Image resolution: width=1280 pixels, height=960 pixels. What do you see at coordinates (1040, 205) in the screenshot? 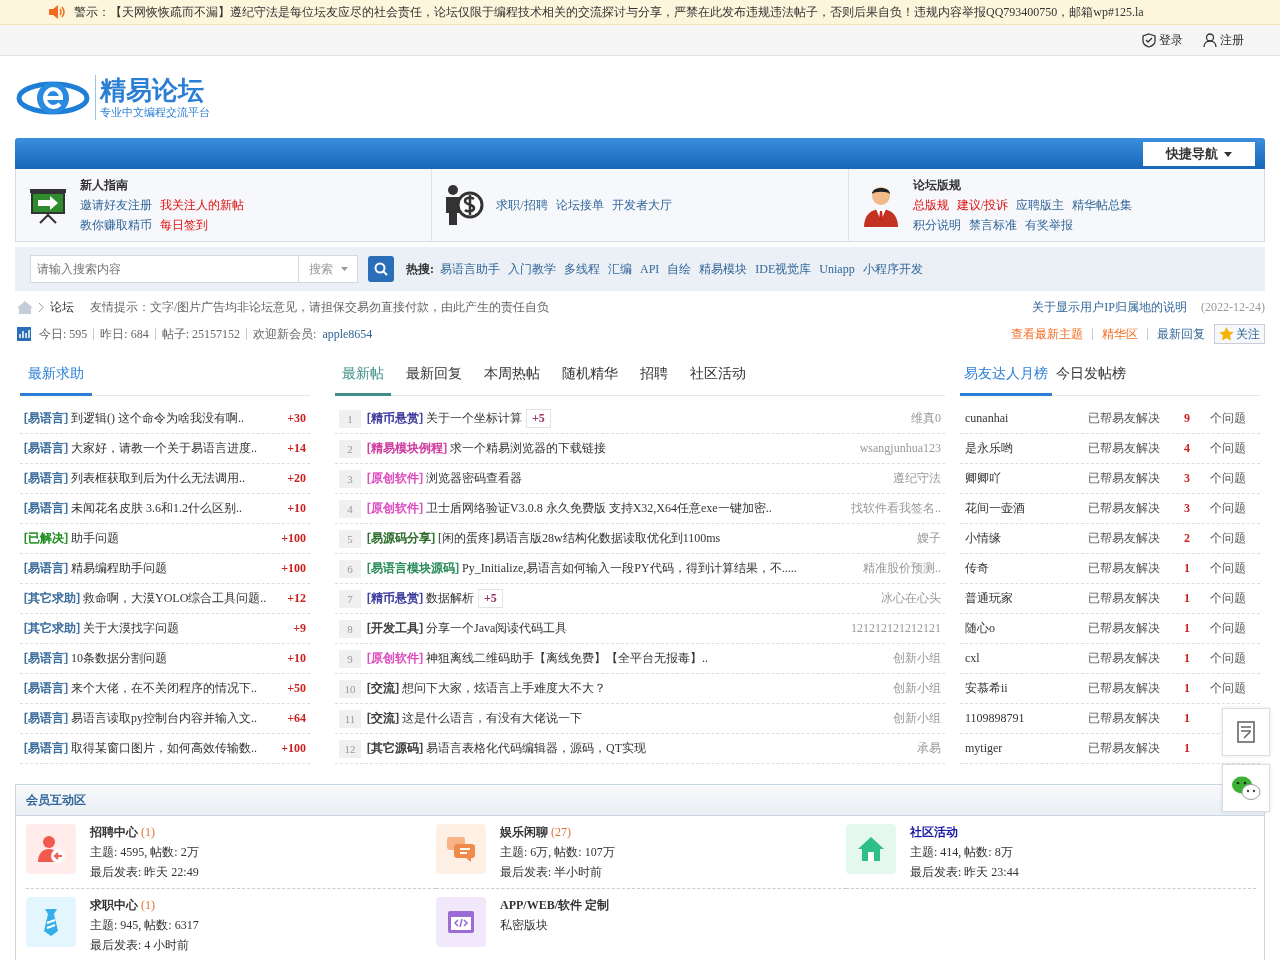
I see `guide-link: 应聘版主` at bounding box center [1040, 205].